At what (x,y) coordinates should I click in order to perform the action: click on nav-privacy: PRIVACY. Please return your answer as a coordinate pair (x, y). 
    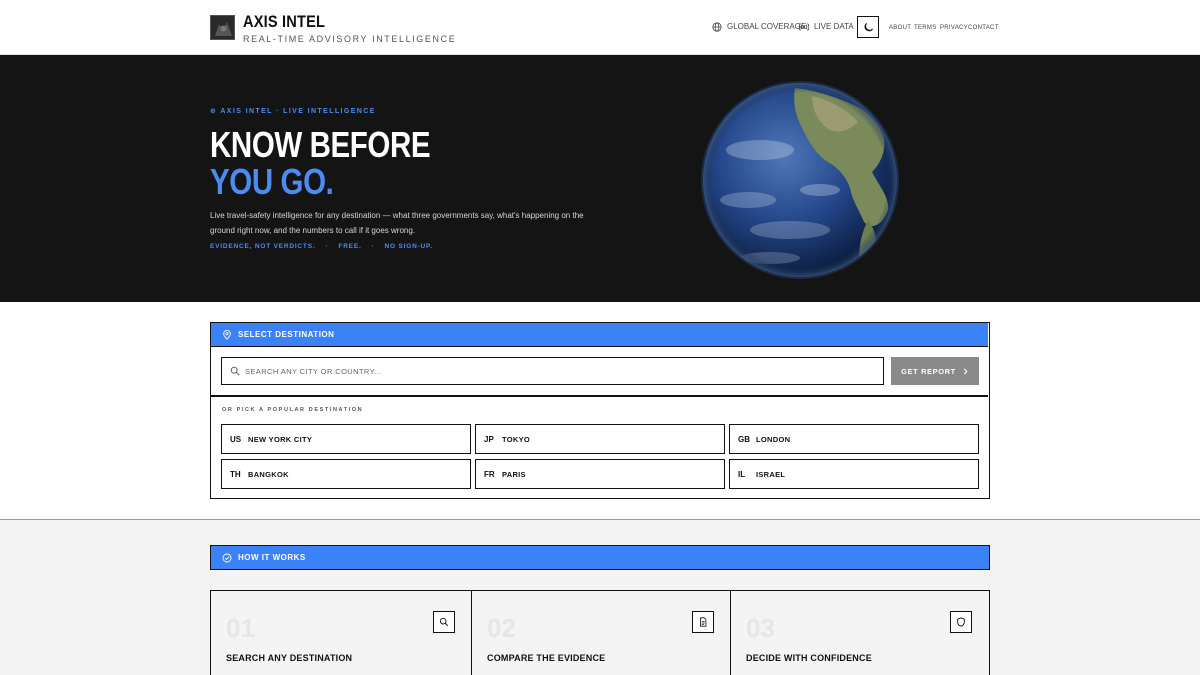
    Looking at the image, I should click on (954, 28).